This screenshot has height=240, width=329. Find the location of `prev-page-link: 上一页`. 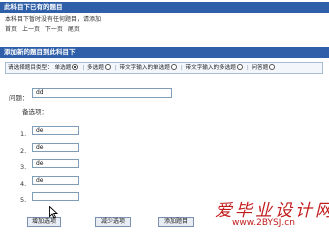

prev-page-link: 上一页 is located at coordinates (31, 29).